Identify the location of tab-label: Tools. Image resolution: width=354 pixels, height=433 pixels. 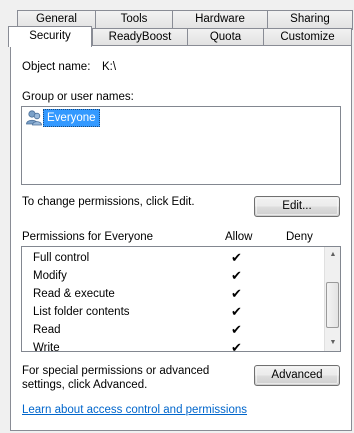
(134, 19).